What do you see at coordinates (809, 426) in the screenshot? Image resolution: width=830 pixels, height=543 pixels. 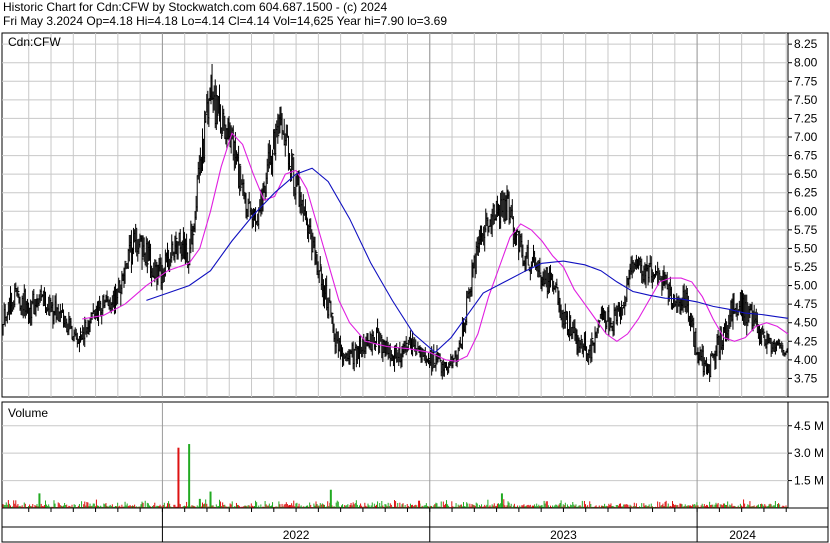 I see `volume-tick-label: 4.5 M` at bounding box center [809, 426].